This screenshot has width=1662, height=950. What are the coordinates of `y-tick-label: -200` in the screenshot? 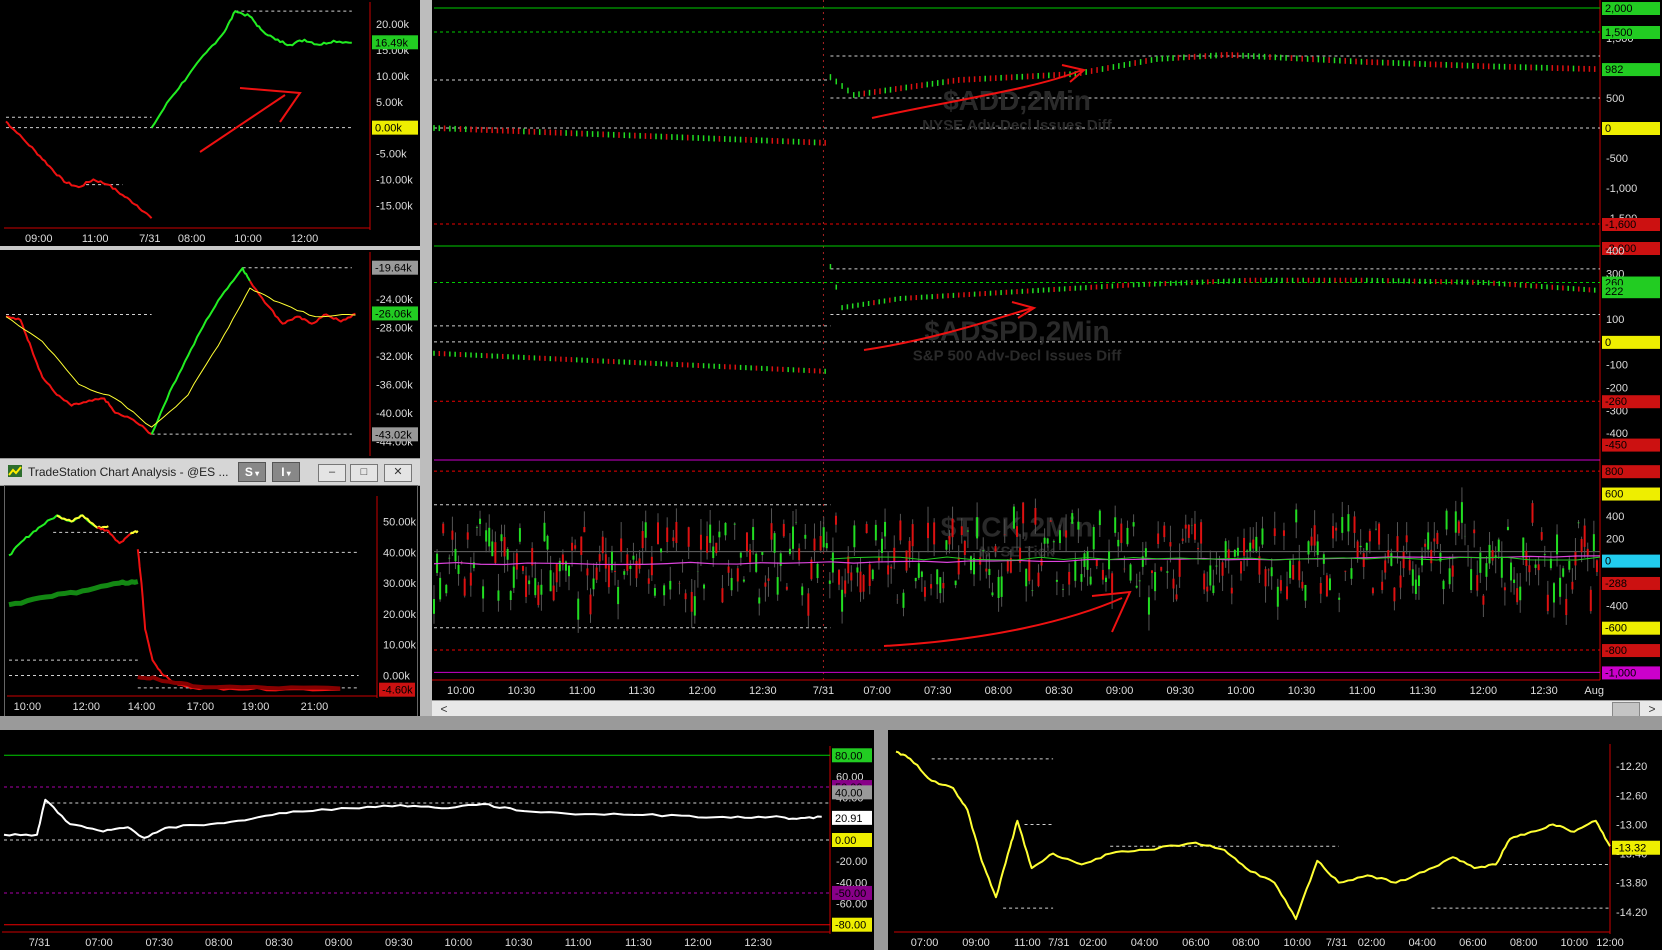 It's located at (1617, 389).